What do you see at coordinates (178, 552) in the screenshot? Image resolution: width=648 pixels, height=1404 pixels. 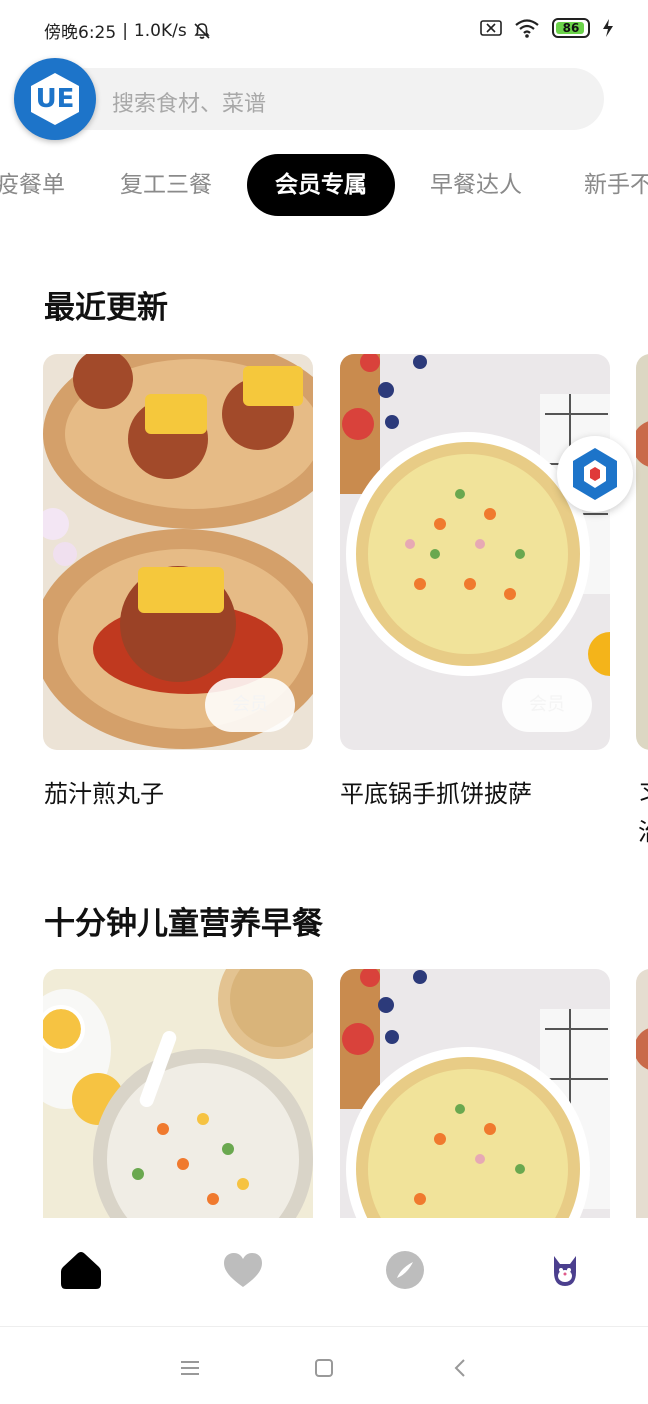 I see `recipe-card-meatballs: 会员` at bounding box center [178, 552].